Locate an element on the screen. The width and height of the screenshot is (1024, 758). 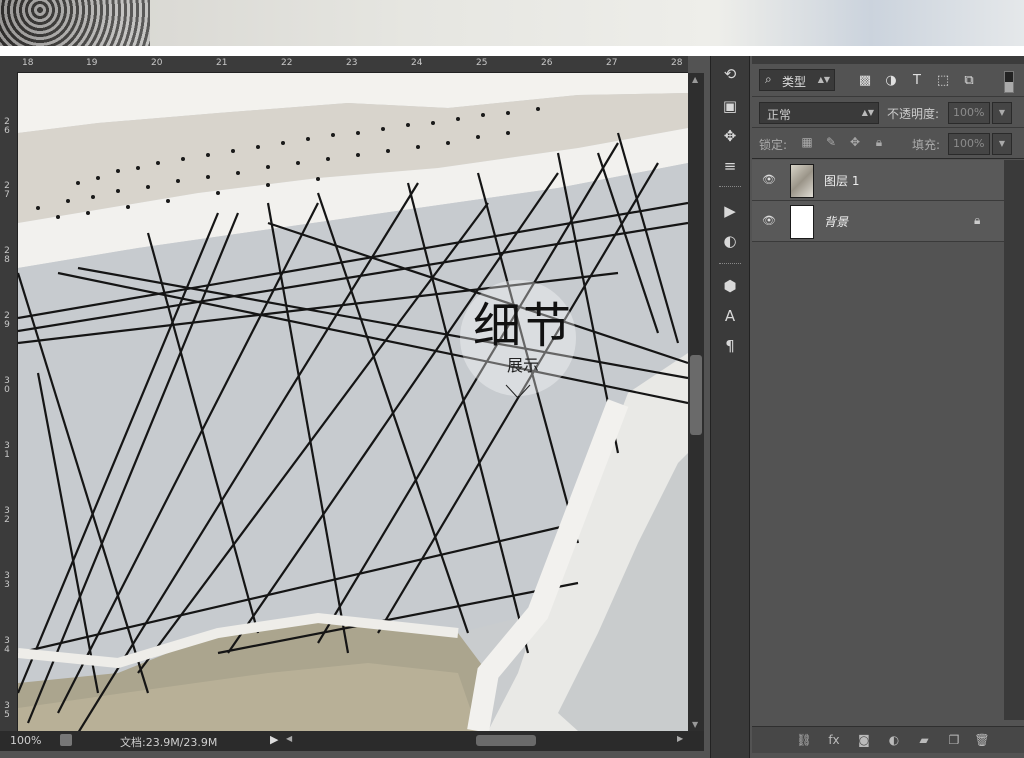
adjustment-layer-icon: ◐ is located at coordinates (894, 740).